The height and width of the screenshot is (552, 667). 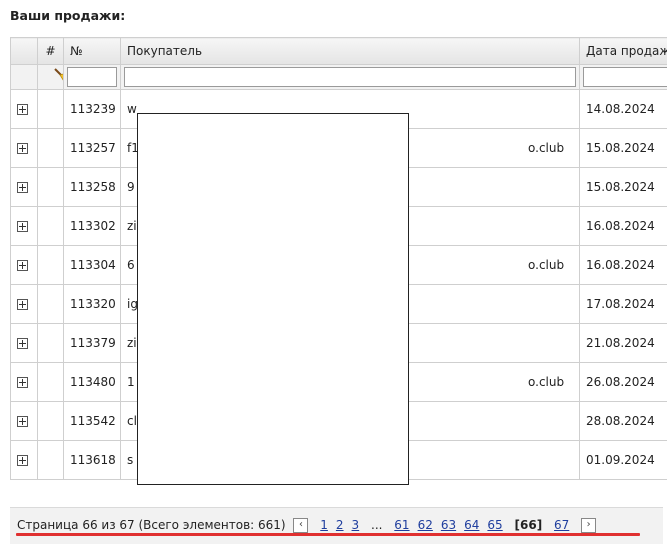 I want to click on row-buyer-start: 6, so click(x=131, y=265).